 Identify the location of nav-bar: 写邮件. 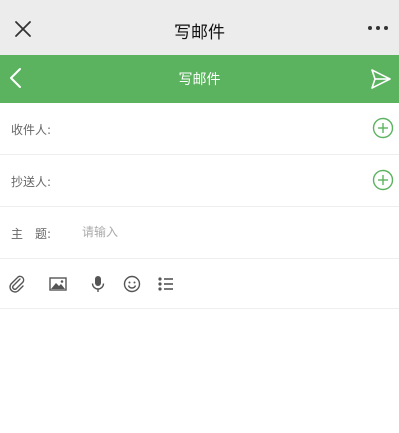
(199, 79).